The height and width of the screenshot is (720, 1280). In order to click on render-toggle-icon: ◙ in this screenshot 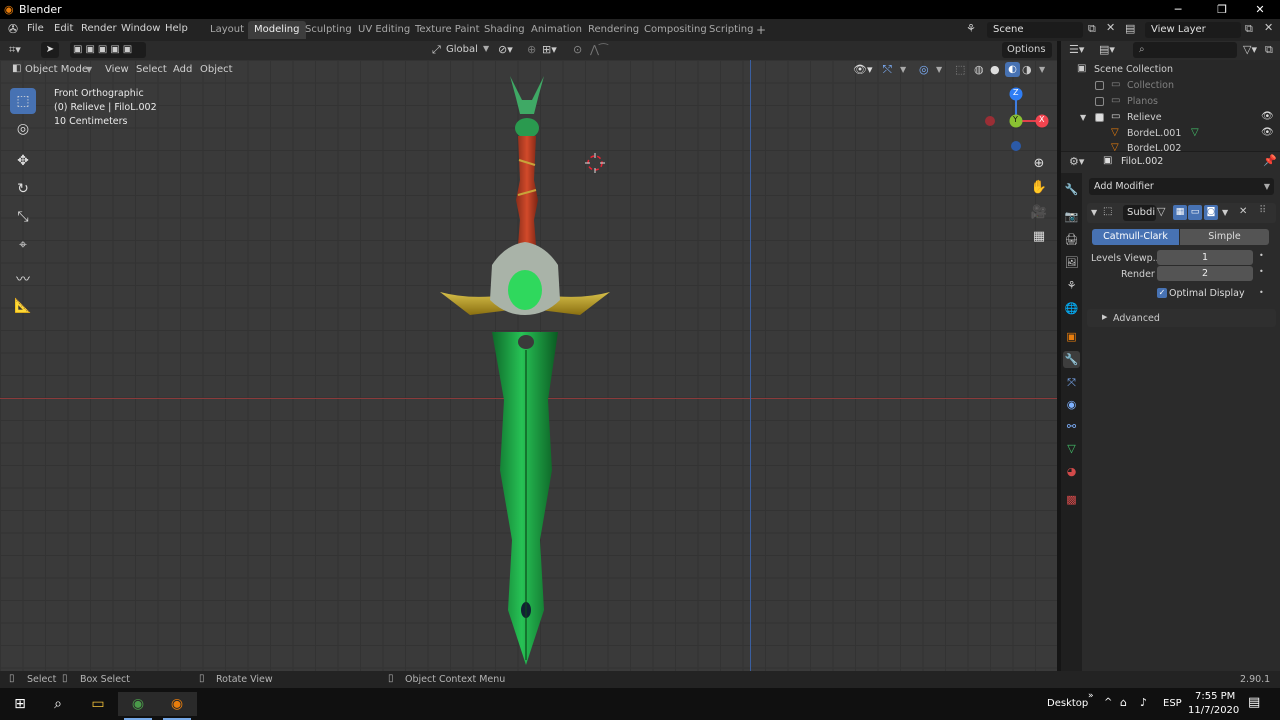, I will do `click(1211, 212)`.